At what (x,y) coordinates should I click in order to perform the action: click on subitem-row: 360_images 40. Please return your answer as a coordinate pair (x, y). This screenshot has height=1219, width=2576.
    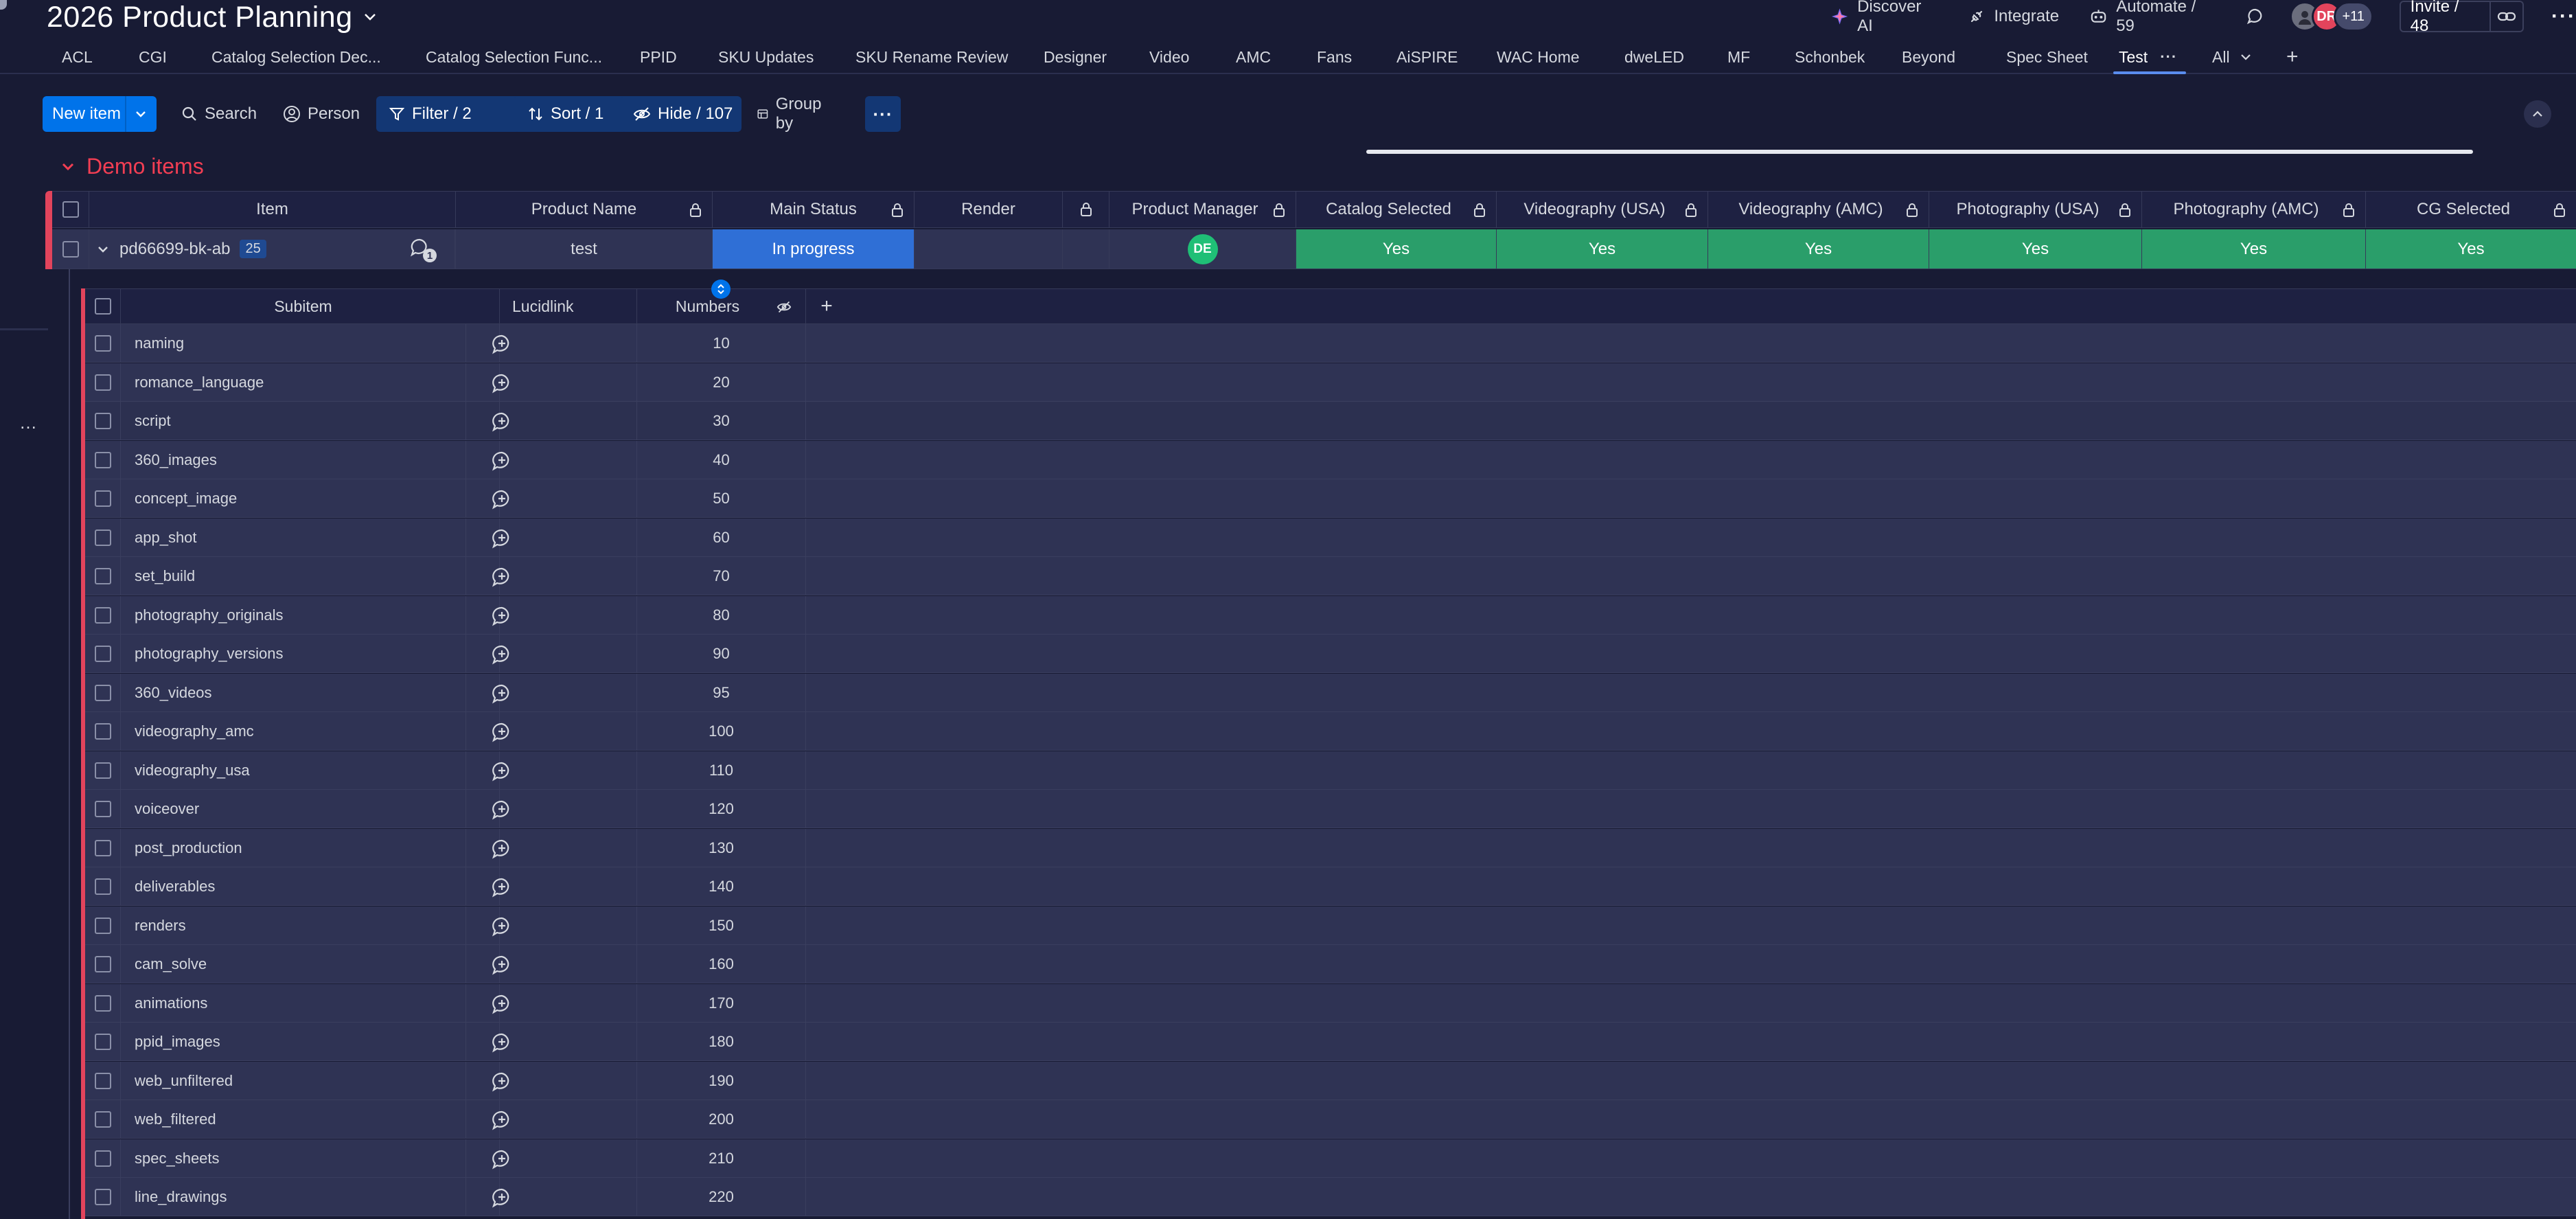
    Looking at the image, I should click on (1330, 459).